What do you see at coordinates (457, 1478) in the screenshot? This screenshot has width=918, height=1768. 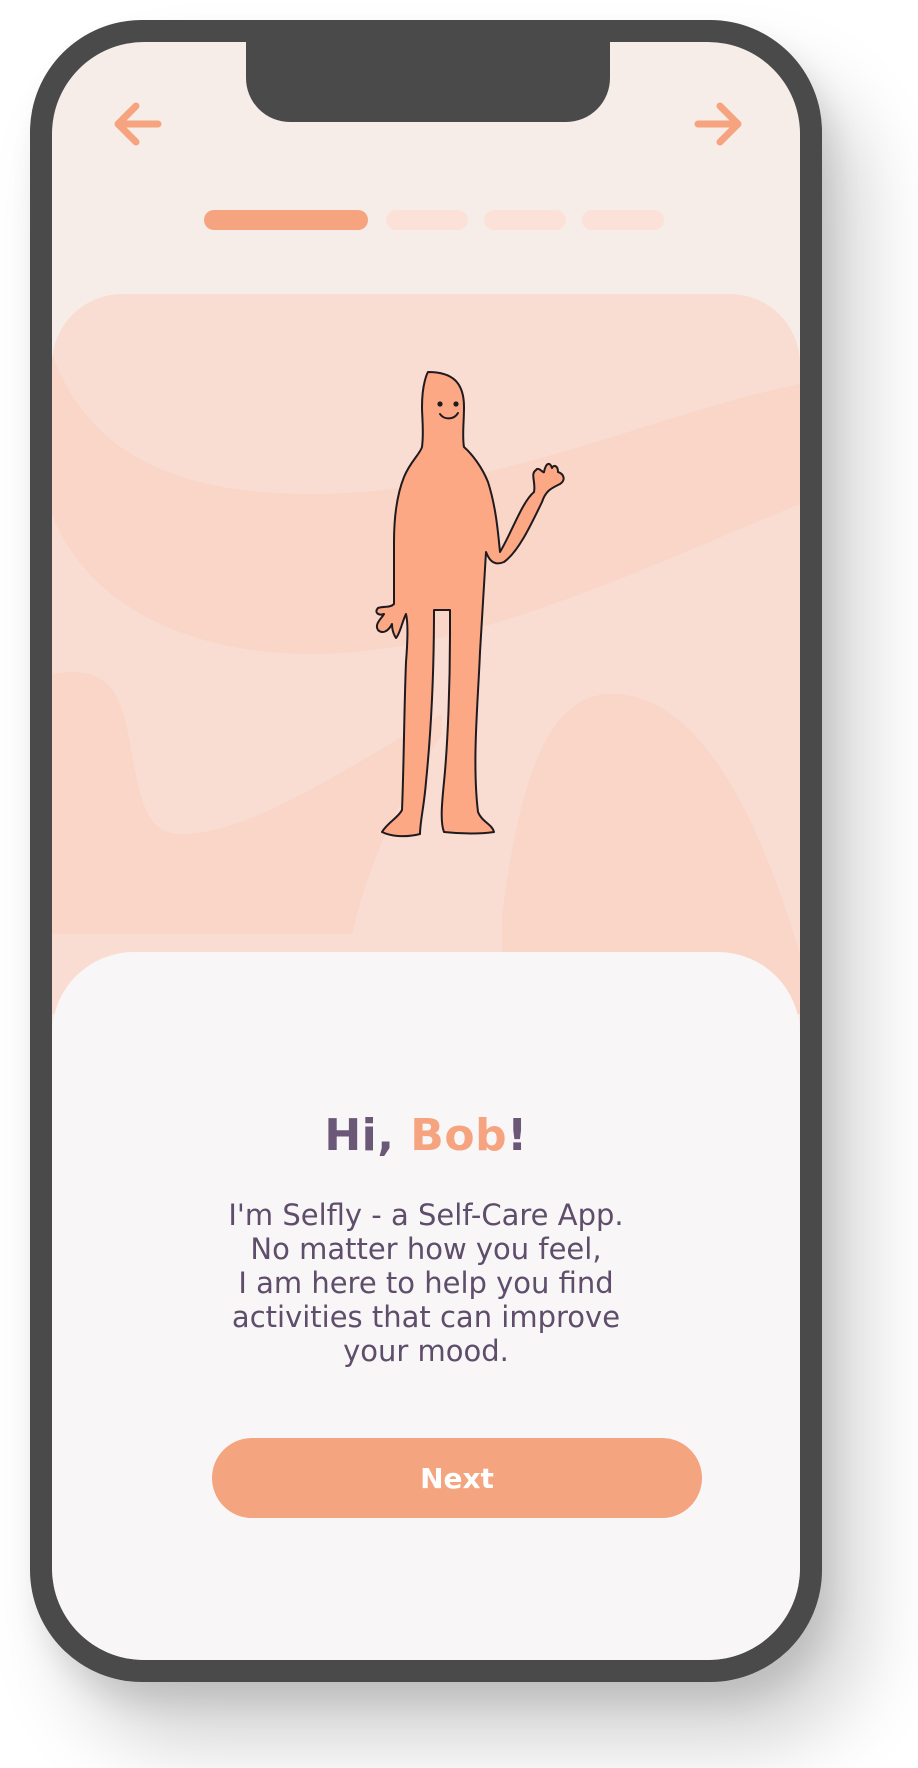 I see `next-button: Next` at bounding box center [457, 1478].